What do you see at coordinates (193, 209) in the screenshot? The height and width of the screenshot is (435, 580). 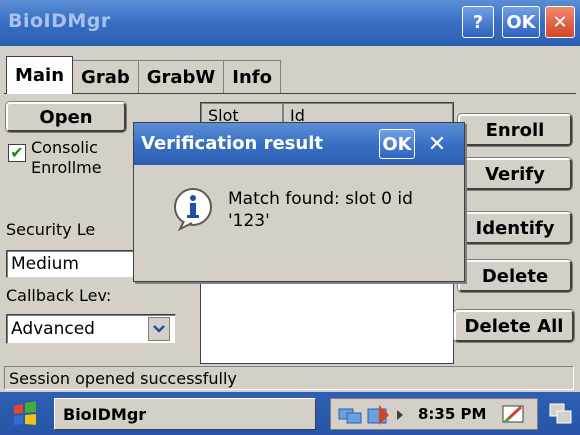 I see `info-icon` at bounding box center [193, 209].